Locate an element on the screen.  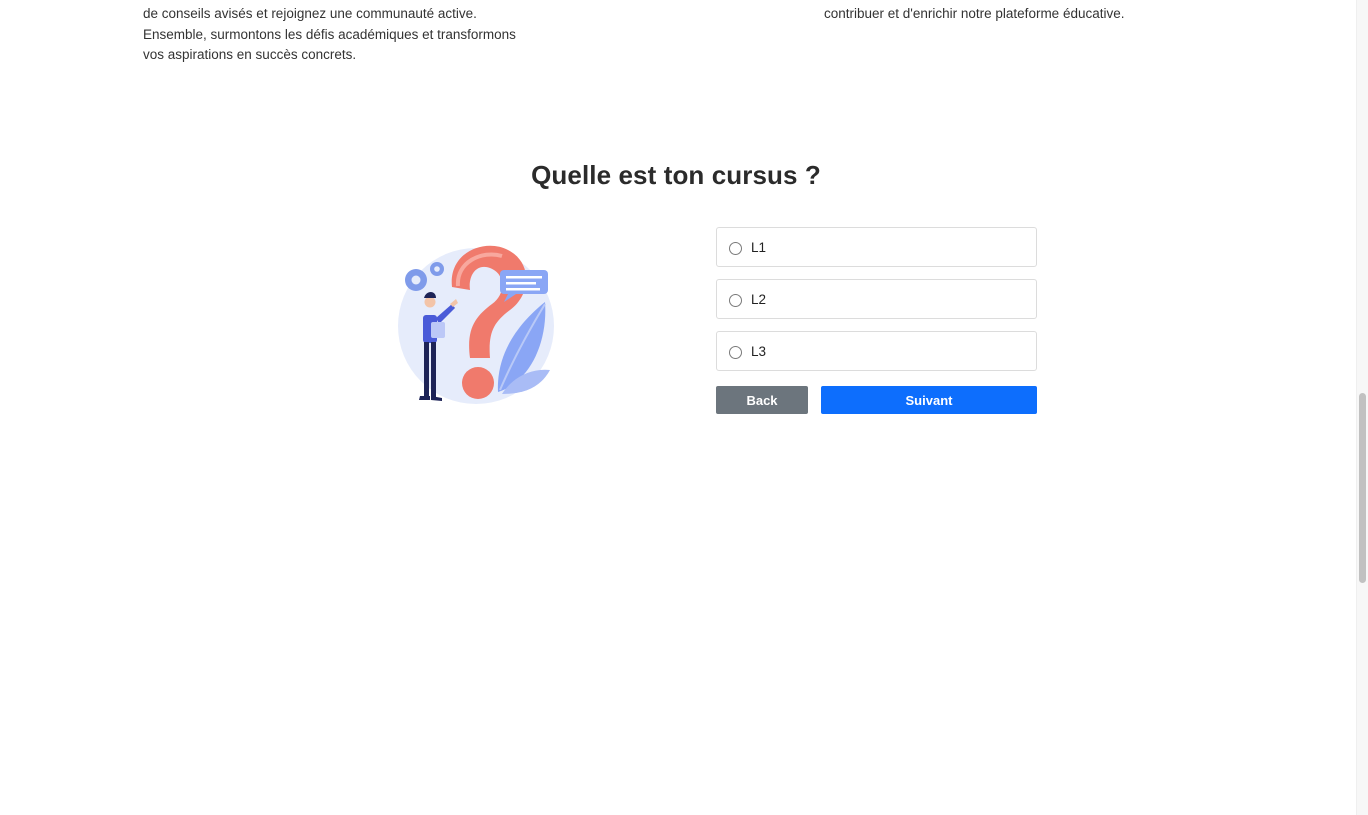
radio-l1 is located at coordinates (735, 248).